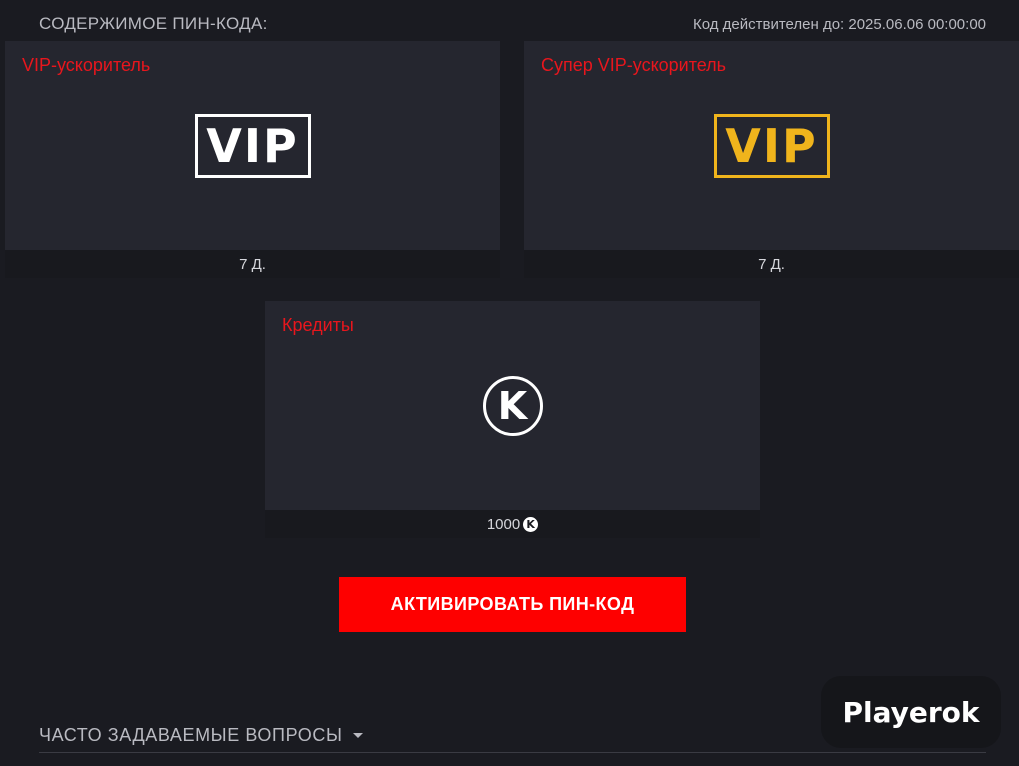 This screenshot has width=1019, height=766. Describe the element at coordinates (86, 65) in the screenshot. I see `card-title: VIP-ускоритель` at that location.